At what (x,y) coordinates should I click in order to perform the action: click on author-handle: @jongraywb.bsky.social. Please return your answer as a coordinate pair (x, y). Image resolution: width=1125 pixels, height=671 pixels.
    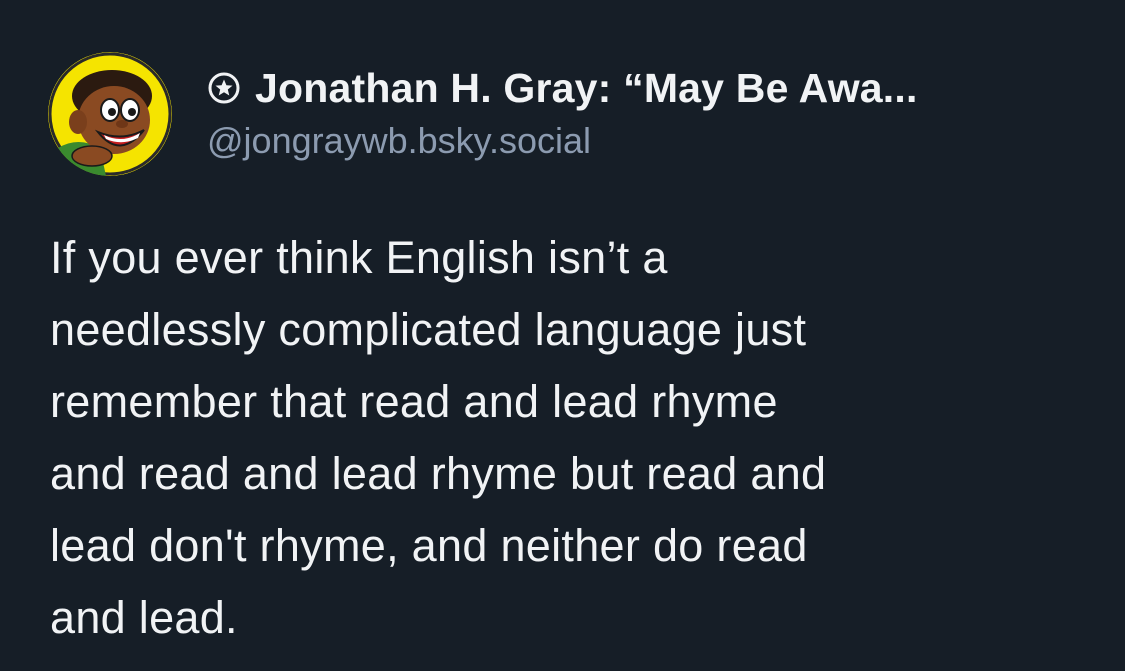
    Looking at the image, I should click on (647, 141).